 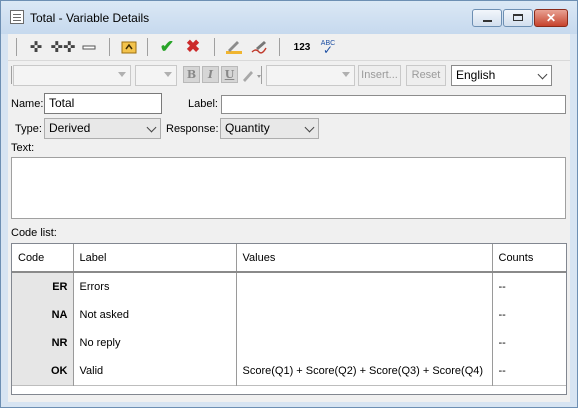 What do you see at coordinates (155, 315) in the screenshot?
I see `row-label: Not asked` at bounding box center [155, 315].